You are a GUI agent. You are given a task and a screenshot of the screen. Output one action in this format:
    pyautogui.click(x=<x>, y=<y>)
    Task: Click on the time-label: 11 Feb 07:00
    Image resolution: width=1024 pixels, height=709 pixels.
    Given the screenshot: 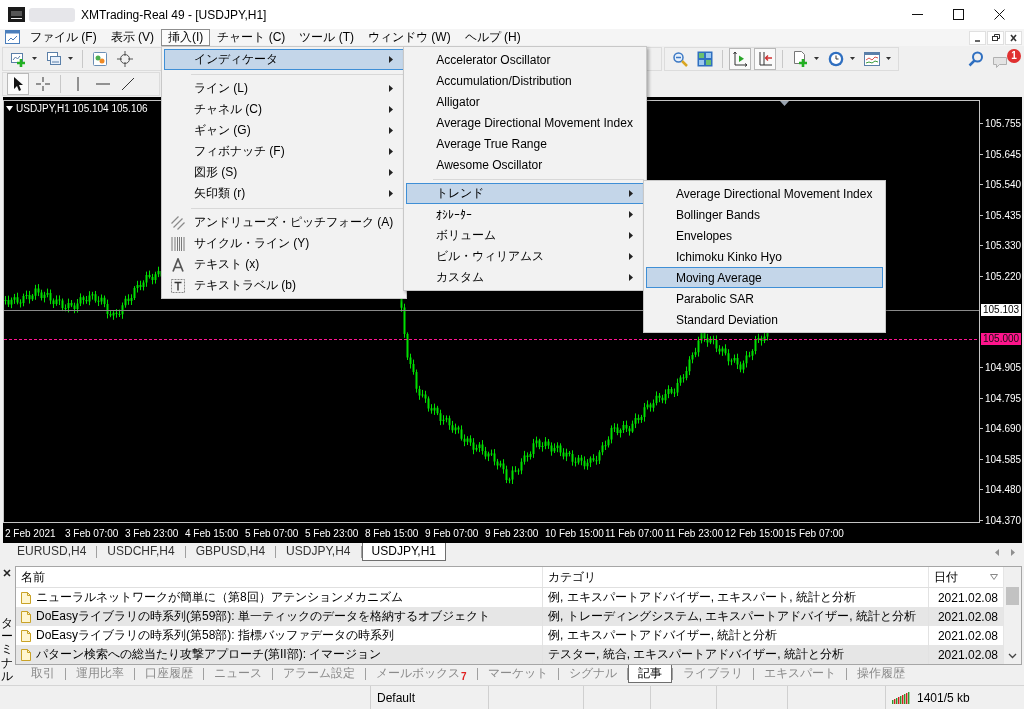 What is the action you would take?
    pyautogui.click(x=635, y=533)
    